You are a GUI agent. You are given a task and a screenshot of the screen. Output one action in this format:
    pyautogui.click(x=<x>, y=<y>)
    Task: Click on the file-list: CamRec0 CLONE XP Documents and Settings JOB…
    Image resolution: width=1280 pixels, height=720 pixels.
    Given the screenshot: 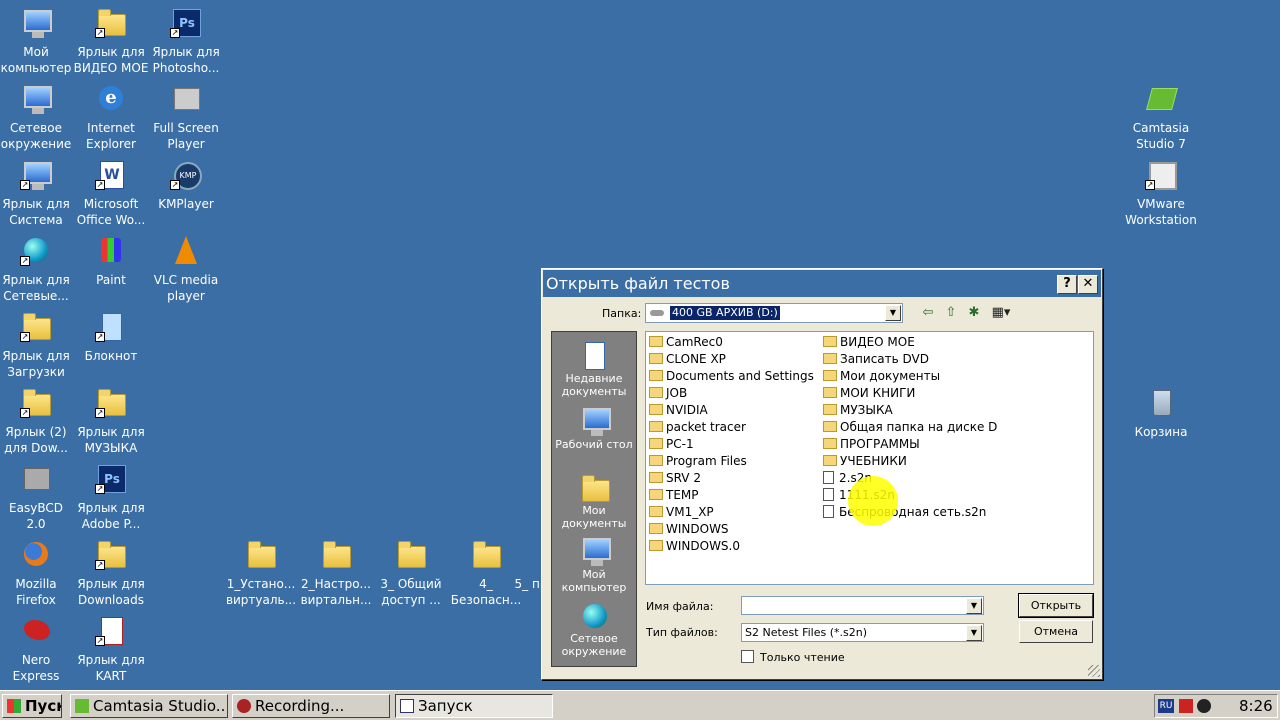 What is the action you would take?
    pyautogui.click(x=869, y=458)
    